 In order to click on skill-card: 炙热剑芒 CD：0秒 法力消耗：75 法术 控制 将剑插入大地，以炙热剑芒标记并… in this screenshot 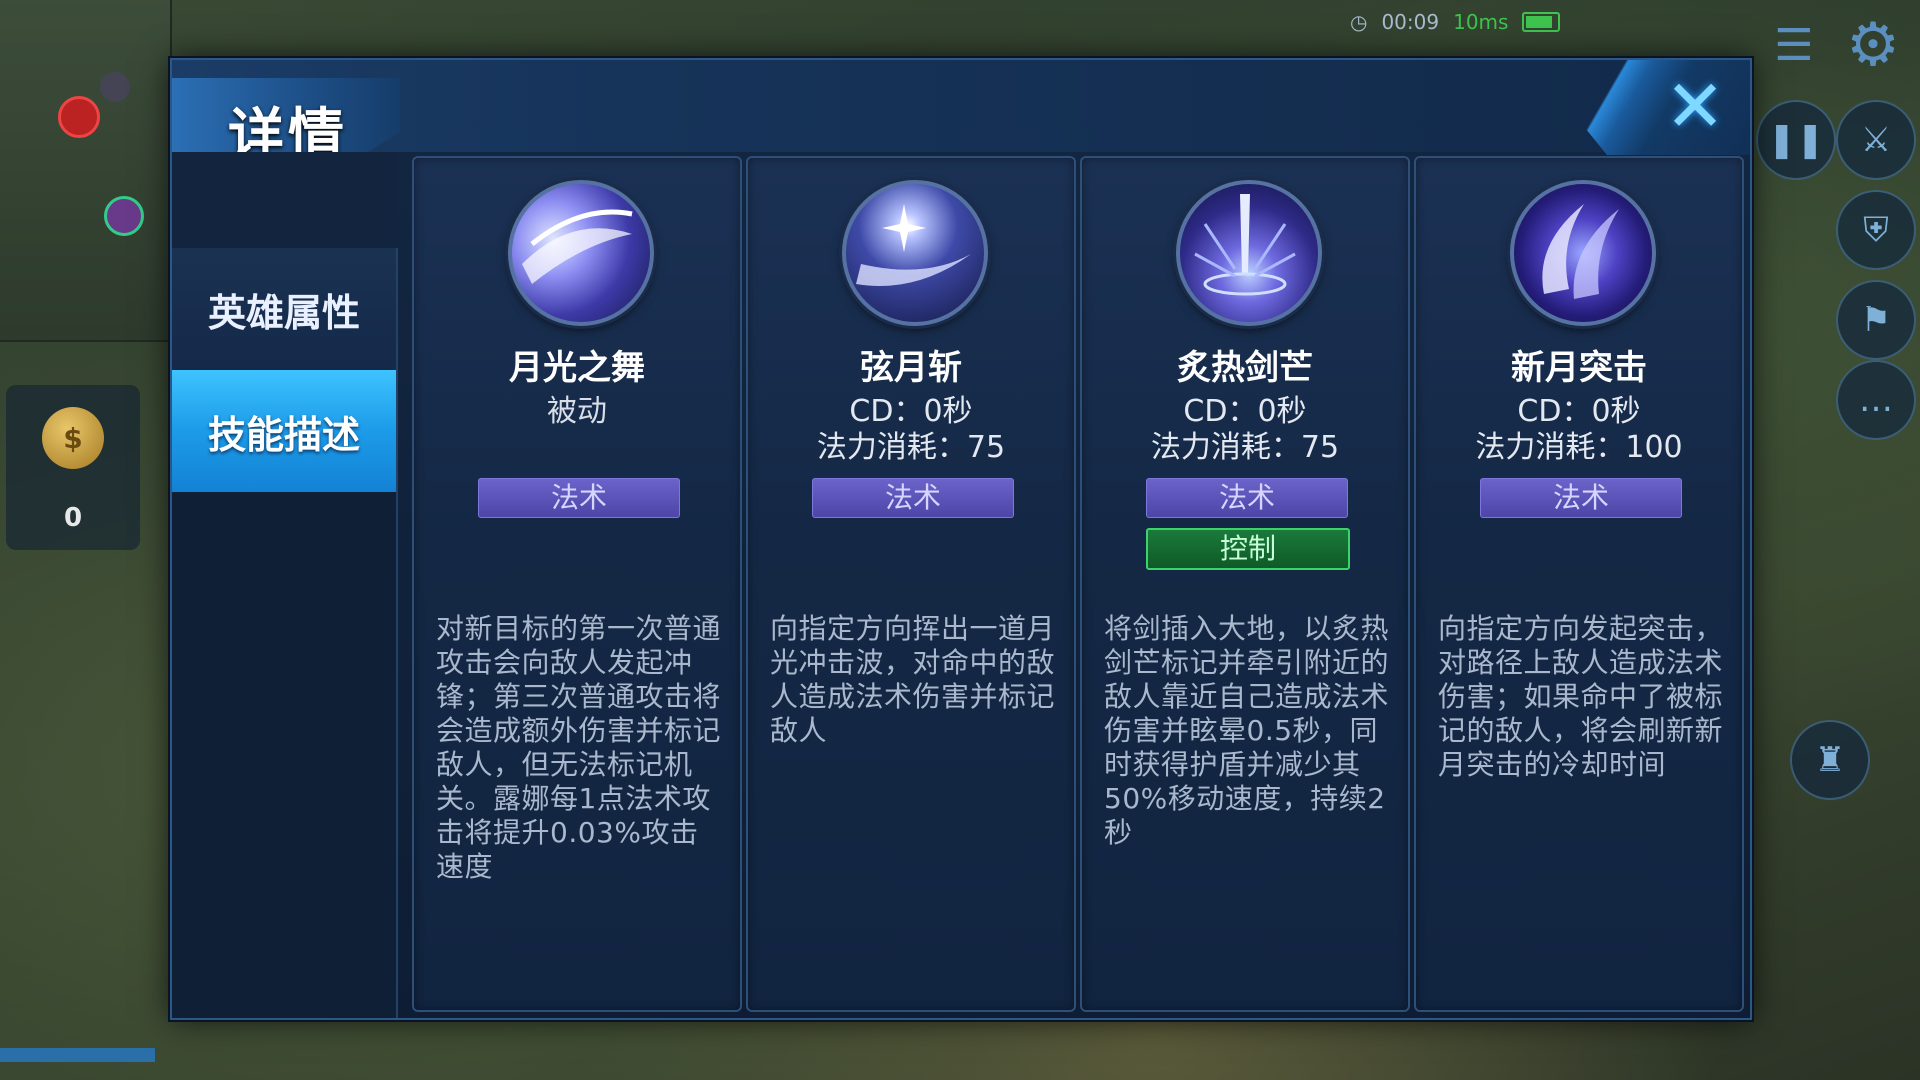, I will do `click(1245, 584)`.